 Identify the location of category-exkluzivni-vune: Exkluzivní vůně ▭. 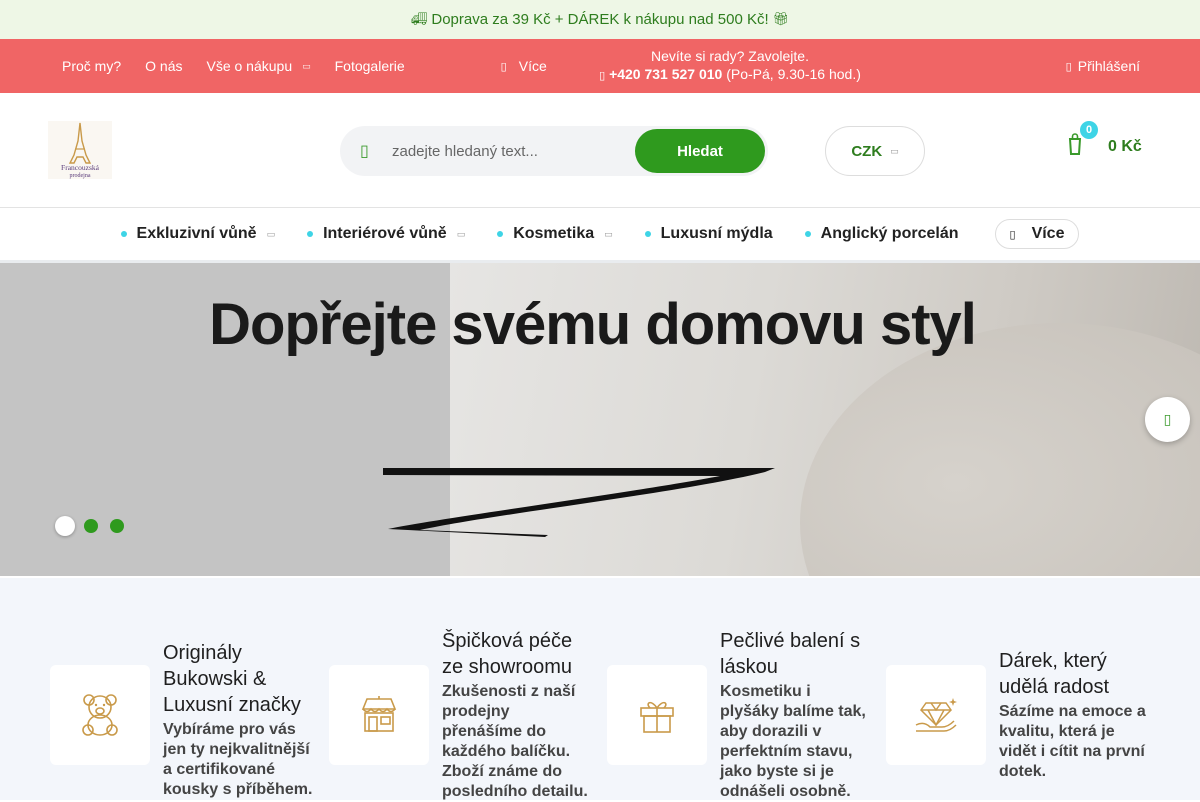
(198, 234).